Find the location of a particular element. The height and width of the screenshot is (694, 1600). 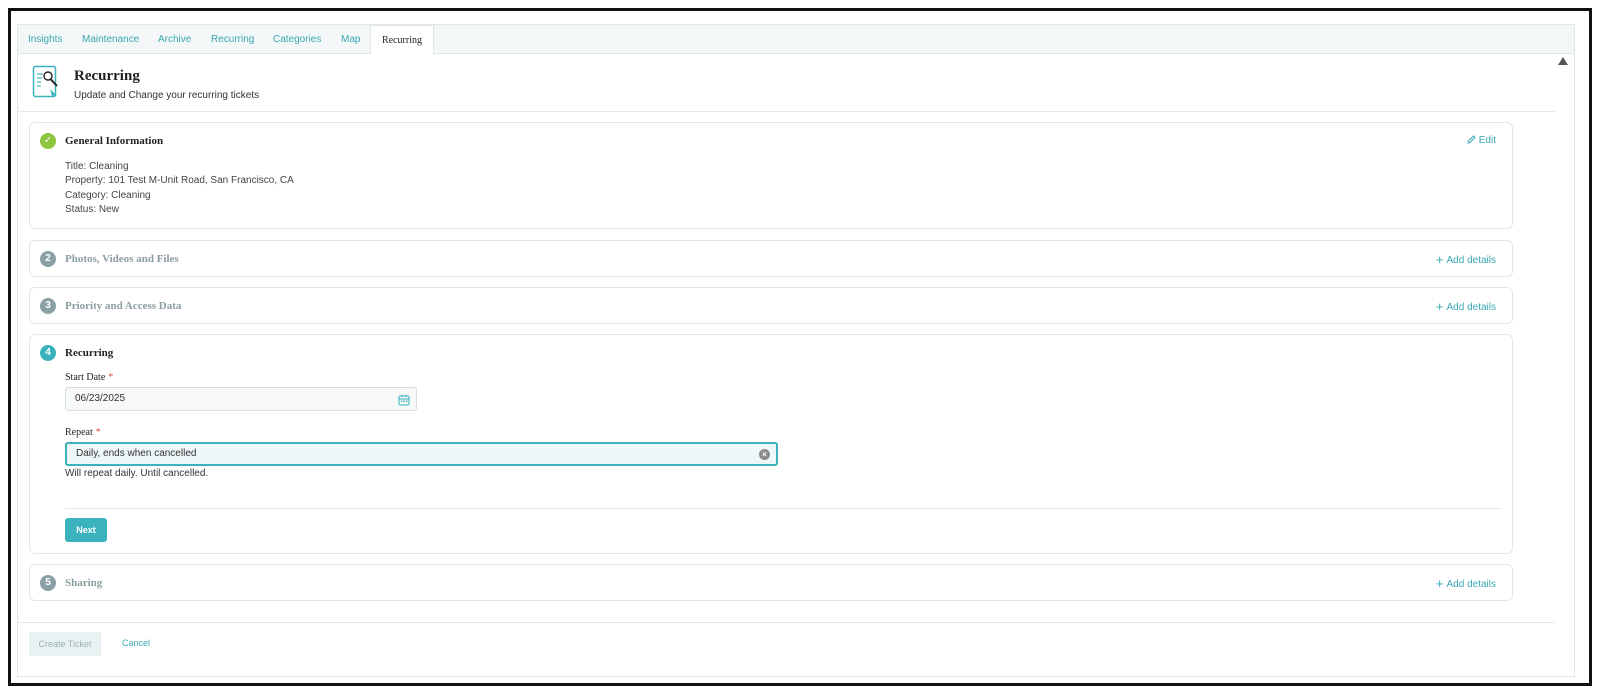

priority-access-title: Priority and Access Data is located at coordinates (123, 306).